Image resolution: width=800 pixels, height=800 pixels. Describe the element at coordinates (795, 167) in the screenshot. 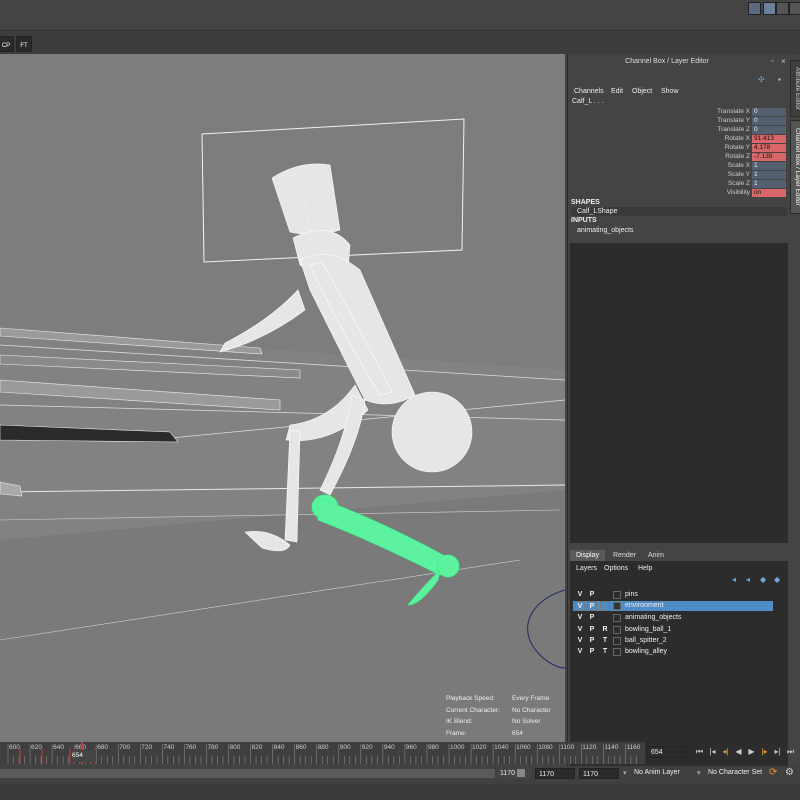

I see `channel-box-tab: Channel Box / Layer Editor` at that location.